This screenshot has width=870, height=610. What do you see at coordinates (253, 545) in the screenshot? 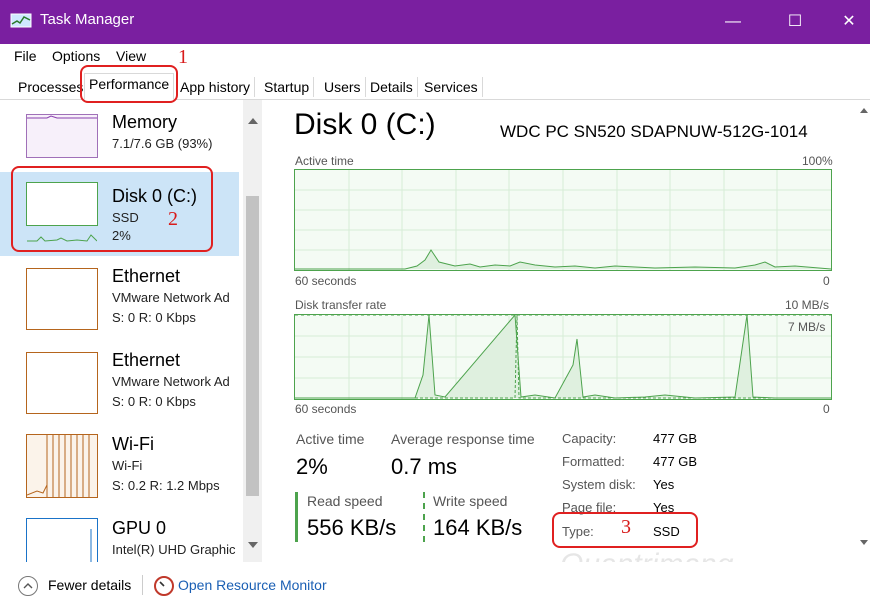
I see `scroll-down-icon` at bounding box center [253, 545].